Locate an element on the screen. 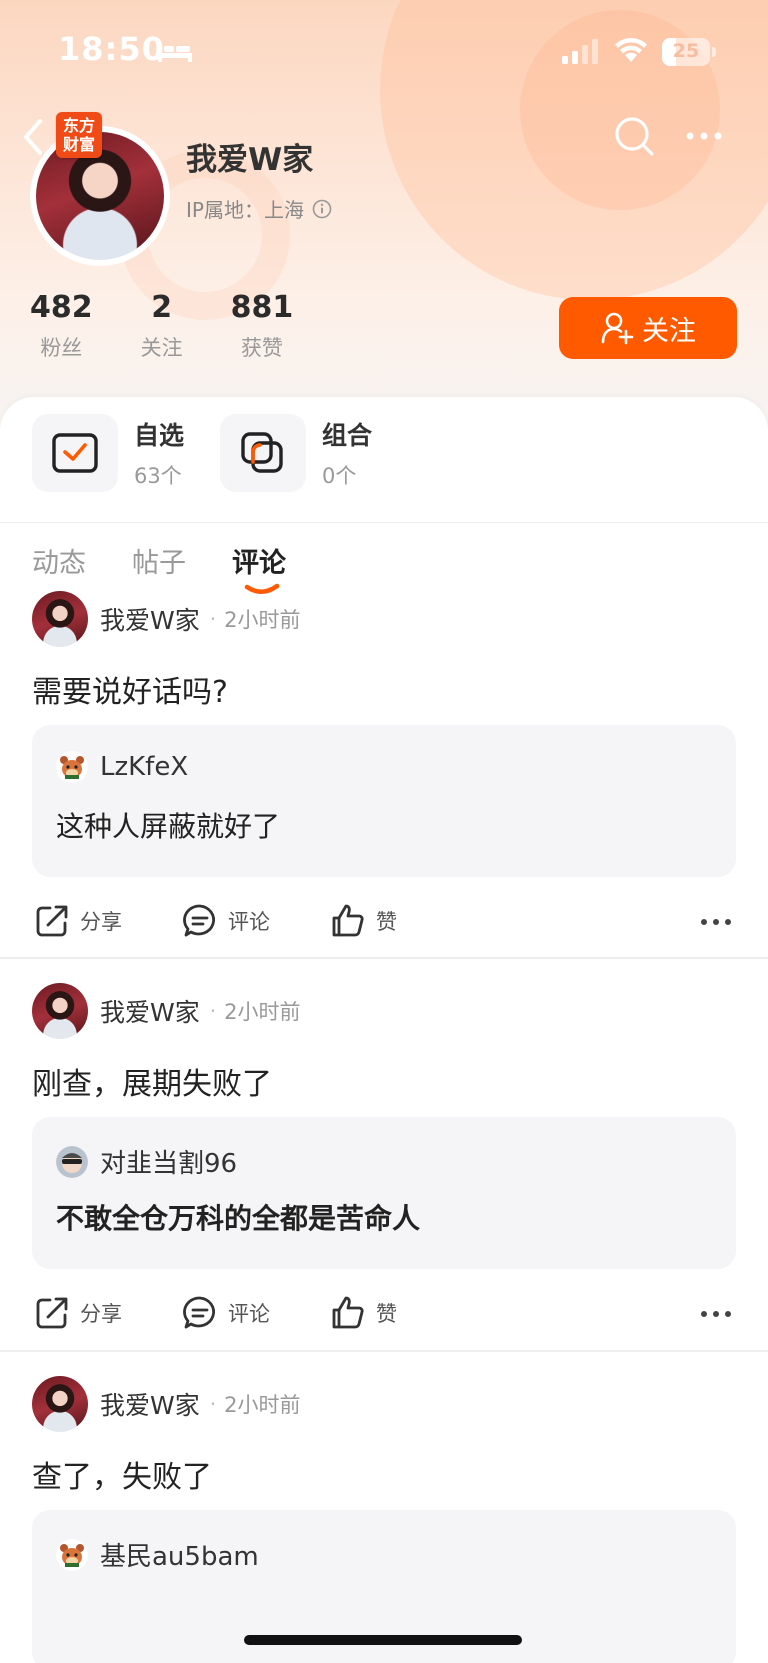 The height and width of the screenshot is (1663, 768). stat-label: 粉丝 is located at coordinates (61, 348).